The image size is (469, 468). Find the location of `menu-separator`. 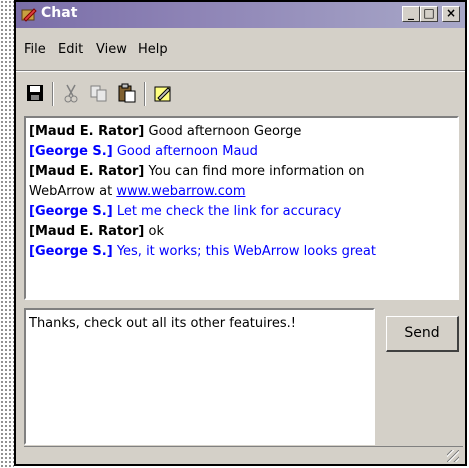

menu-separator is located at coordinates (240, 71).